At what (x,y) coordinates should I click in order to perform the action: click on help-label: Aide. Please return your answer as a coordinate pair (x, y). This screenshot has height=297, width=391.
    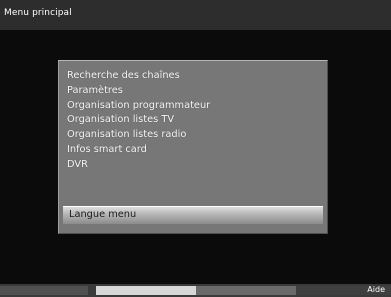
    Looking at the image, I should click on (376, 289).